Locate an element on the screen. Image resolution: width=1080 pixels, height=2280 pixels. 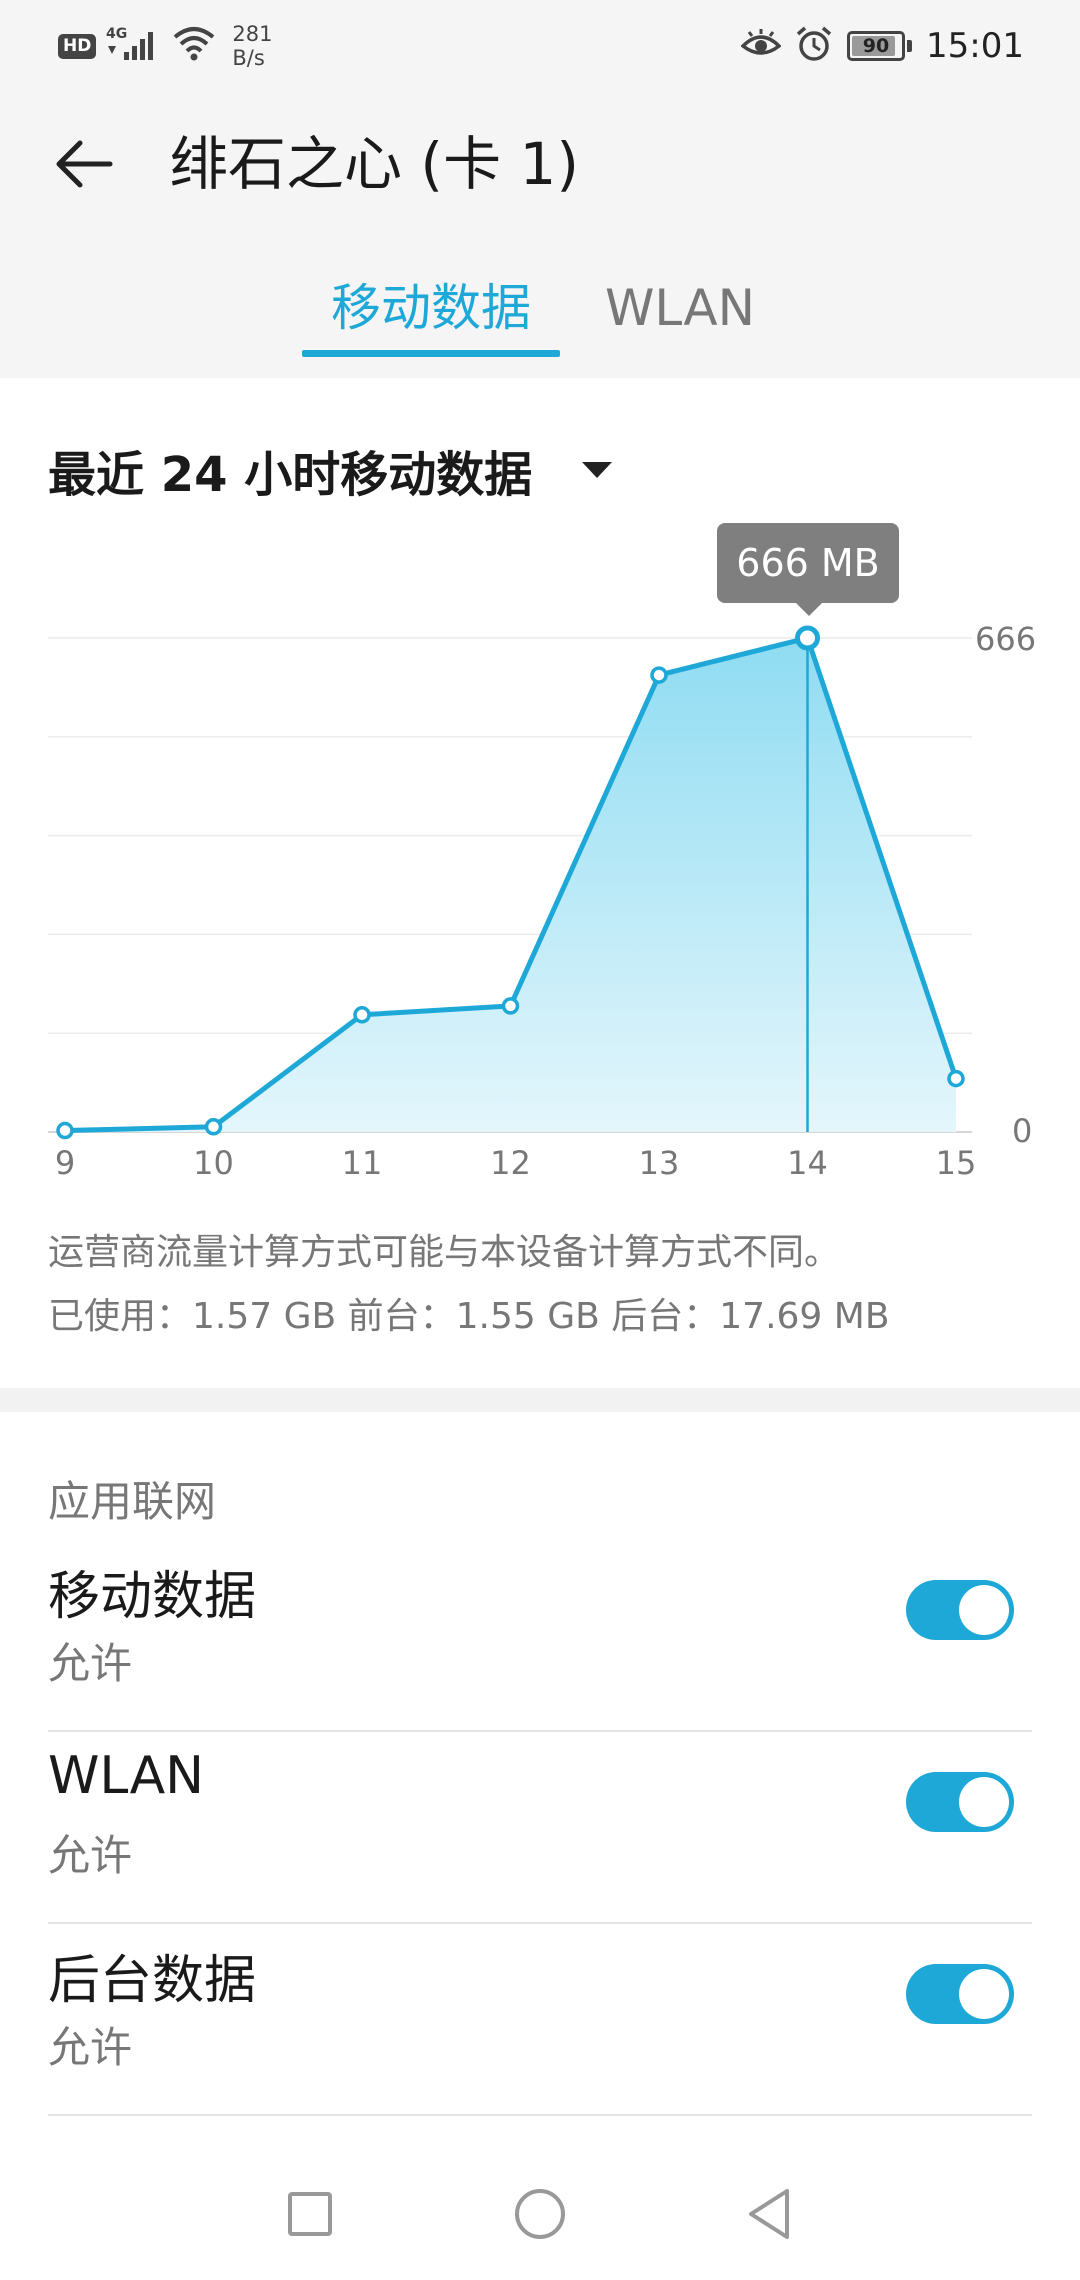
home-icon is located at coordinates (540, 2214).